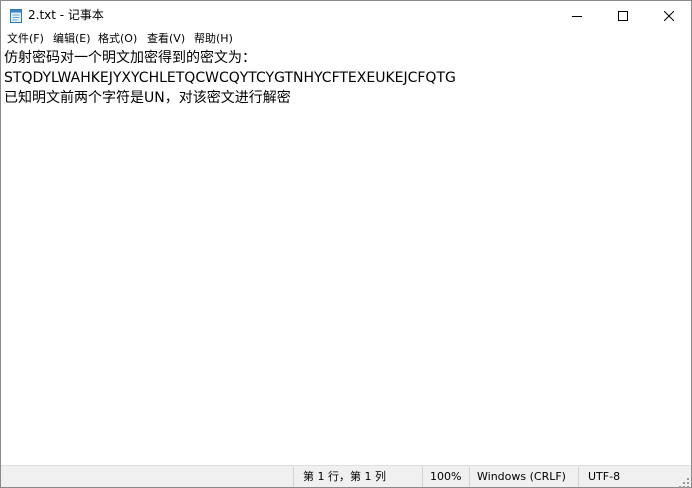 This screenshot has height=488, width=692. I want to click on menu-file: 文件(F), so click(25, 38).